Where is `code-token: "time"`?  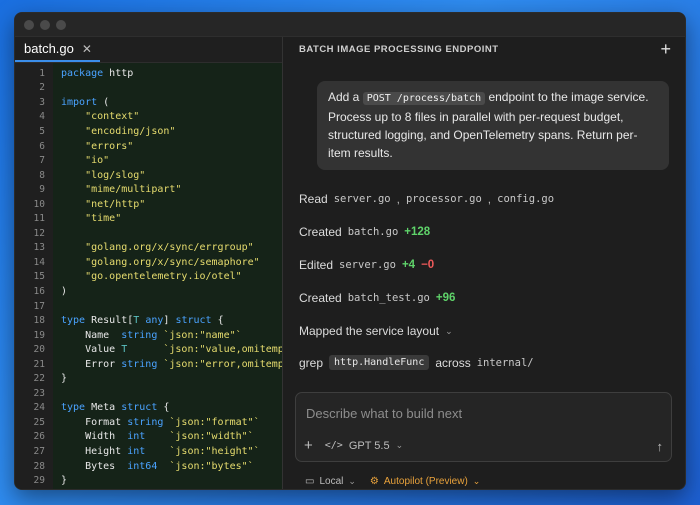
code-token: "time" is located at coordinates (103, 219).